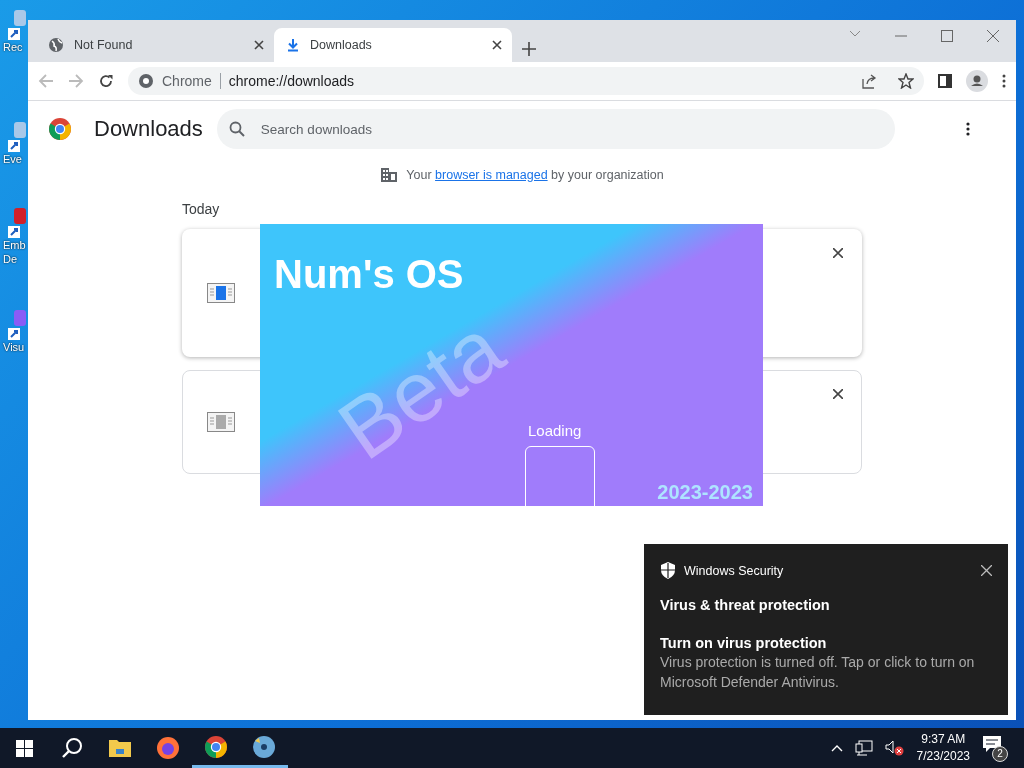 This screenshot has height=768, width=1024. Describe the element at coordinates (12, 159) in the screenshot. I see `desktop-icon-label: Eve` at that location.